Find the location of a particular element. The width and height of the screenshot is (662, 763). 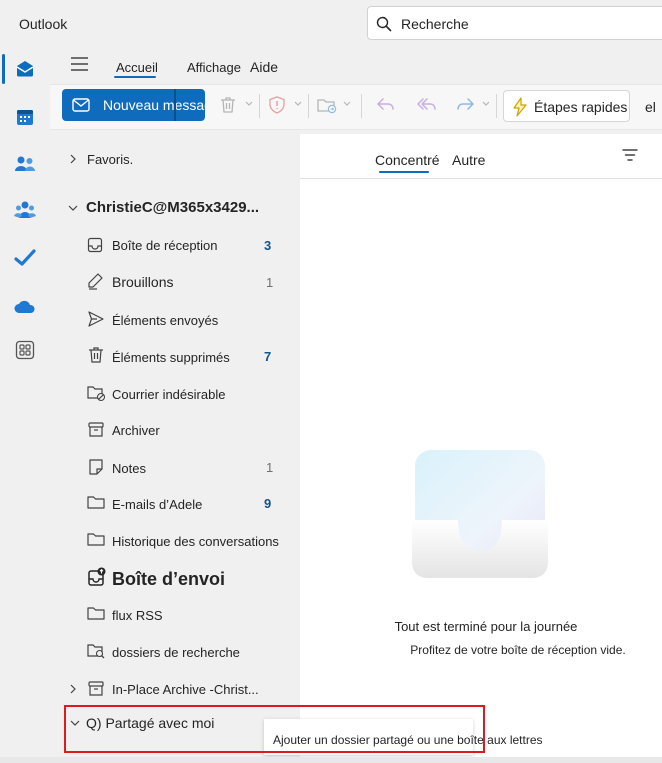

folder-label-notes: Notes is located at coordinates (129, 468).